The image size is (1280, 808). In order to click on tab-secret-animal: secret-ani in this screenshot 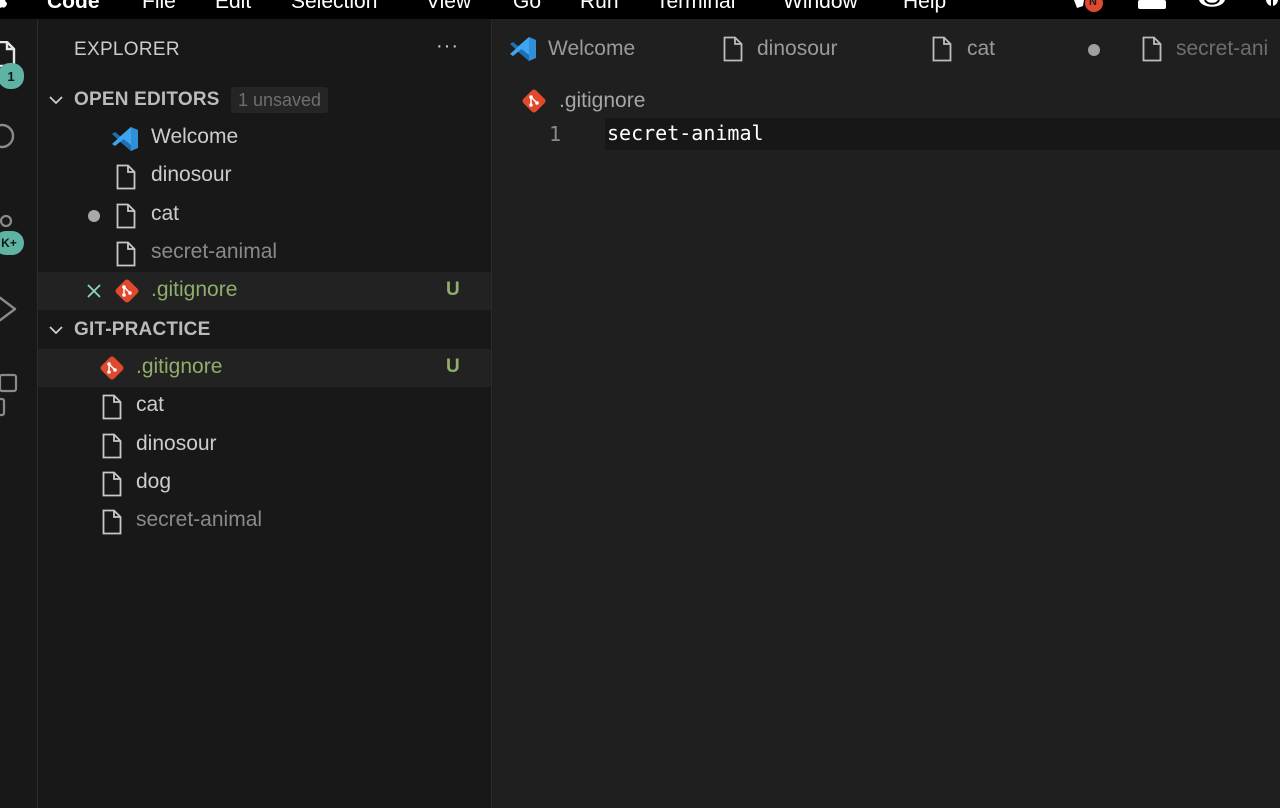, I will do `click(1196, 50)`.